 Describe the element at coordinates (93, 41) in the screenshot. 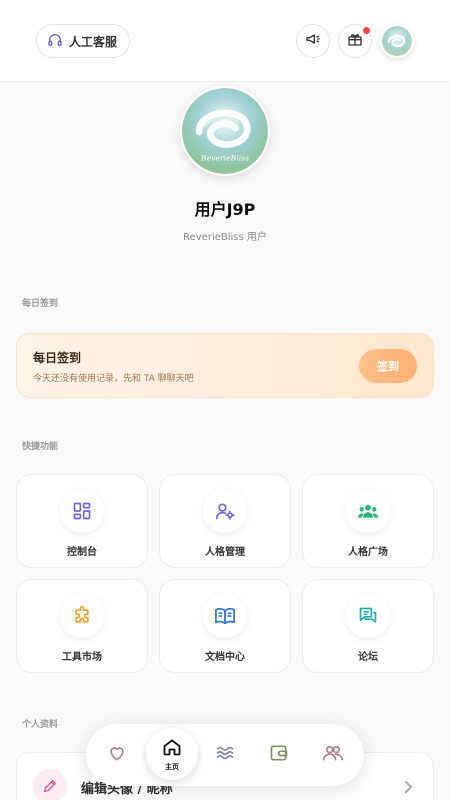

I see `customer-support-label: 人工客服` at that location.